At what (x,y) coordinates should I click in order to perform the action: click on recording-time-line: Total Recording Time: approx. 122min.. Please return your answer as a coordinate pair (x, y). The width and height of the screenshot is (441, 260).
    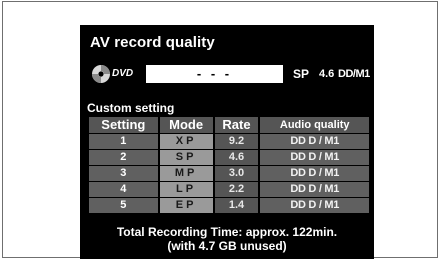
    Looking at the image, I should click on (227, 232).